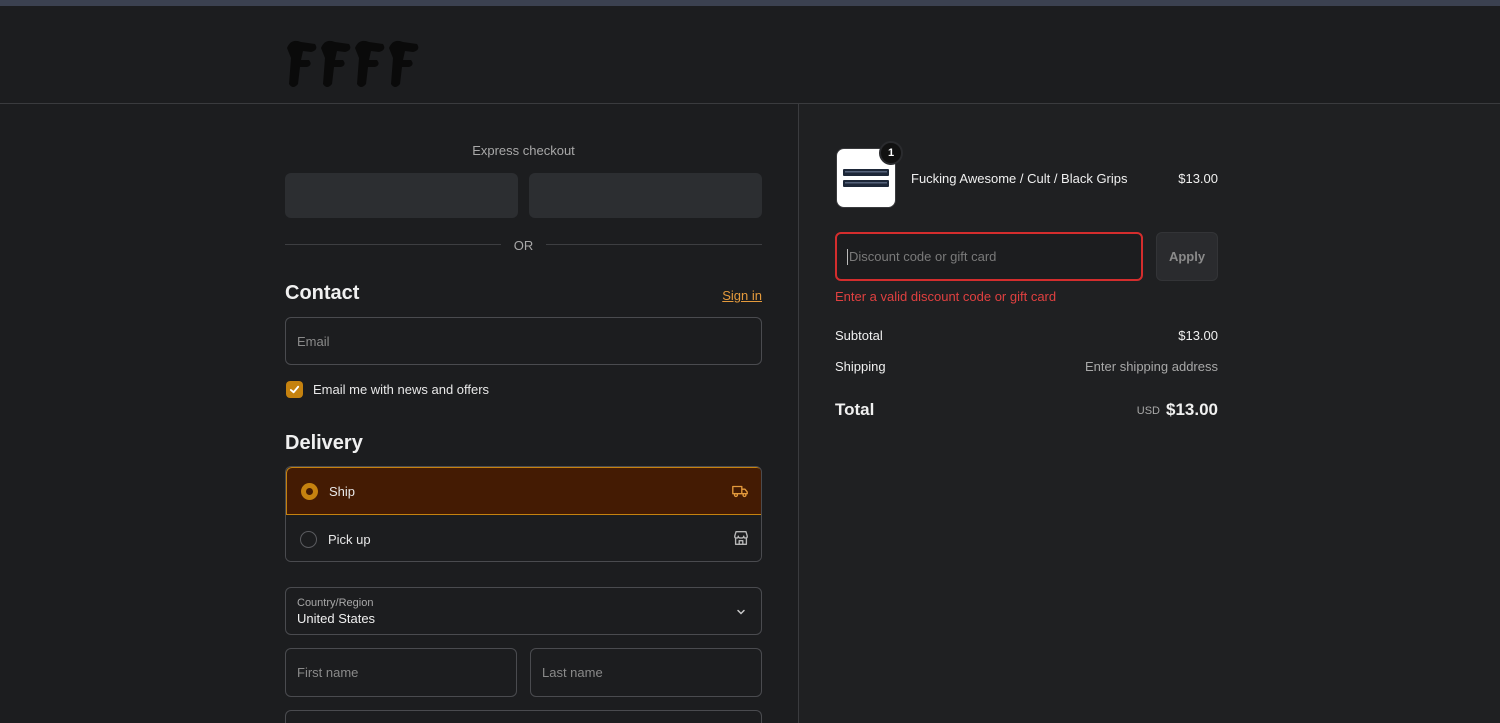  I want to click on country-label: Country/Region, so click(335, 603).